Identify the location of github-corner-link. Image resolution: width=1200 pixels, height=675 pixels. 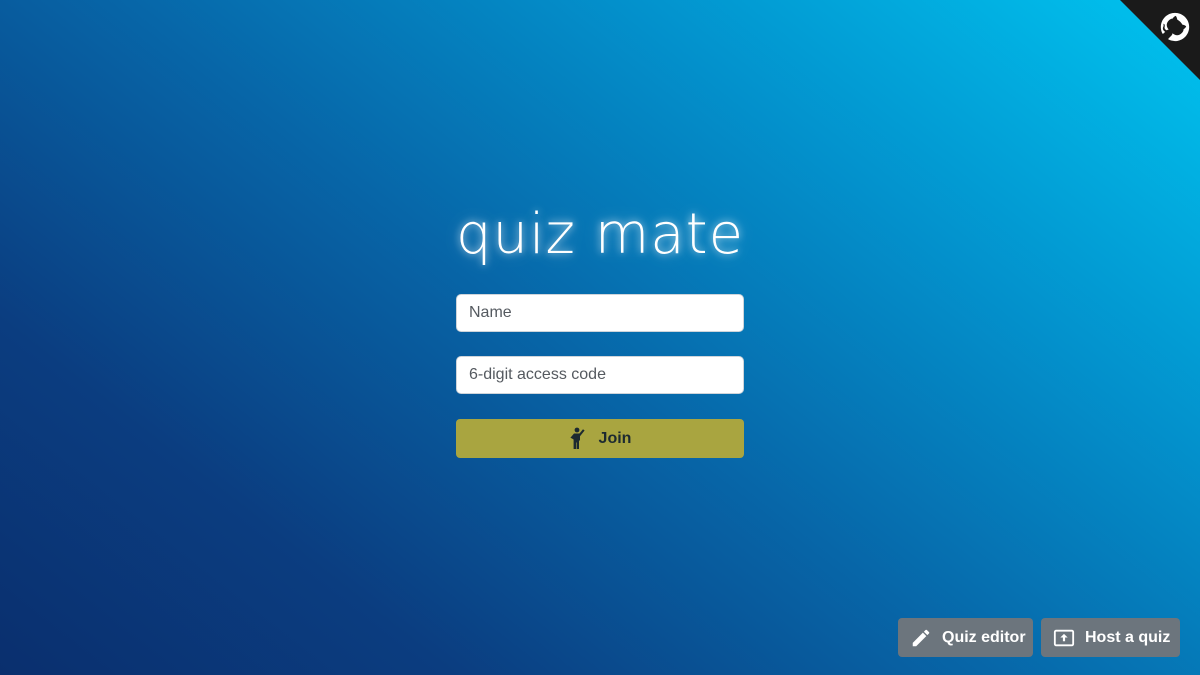
(1160, 40).